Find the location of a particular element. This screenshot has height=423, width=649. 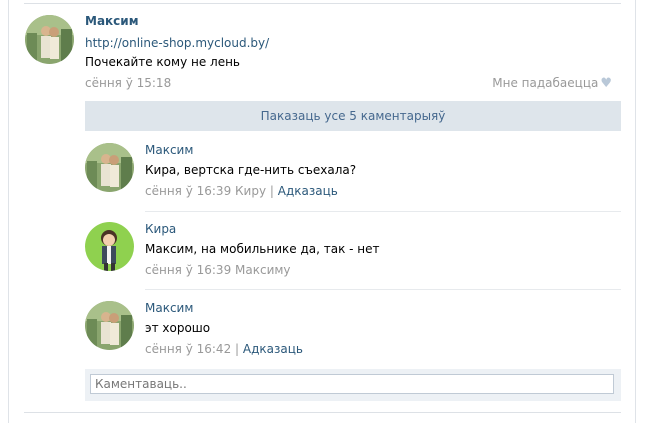

post-author-name: Максим is located at coordinates (112, 21).